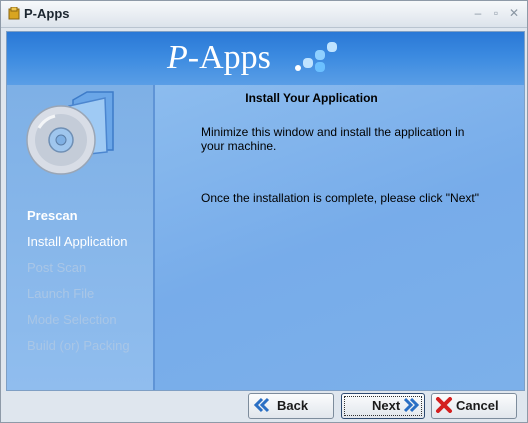 The width and height of the screenshot is (528, 423). I want to click on next-label: Next, so click(386, 405).